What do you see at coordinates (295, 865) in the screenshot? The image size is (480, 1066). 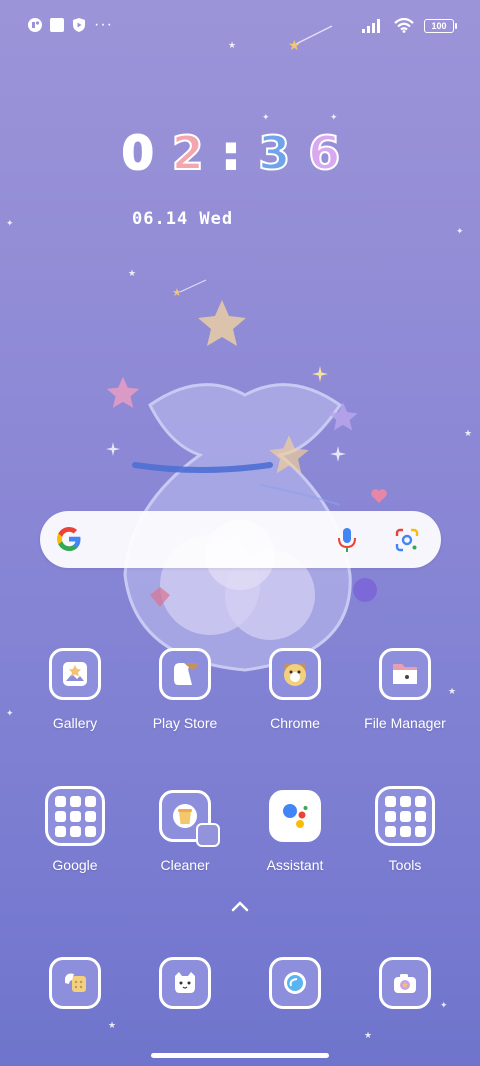 I see `app-label: Assistant` at bounding box center [295, 865].